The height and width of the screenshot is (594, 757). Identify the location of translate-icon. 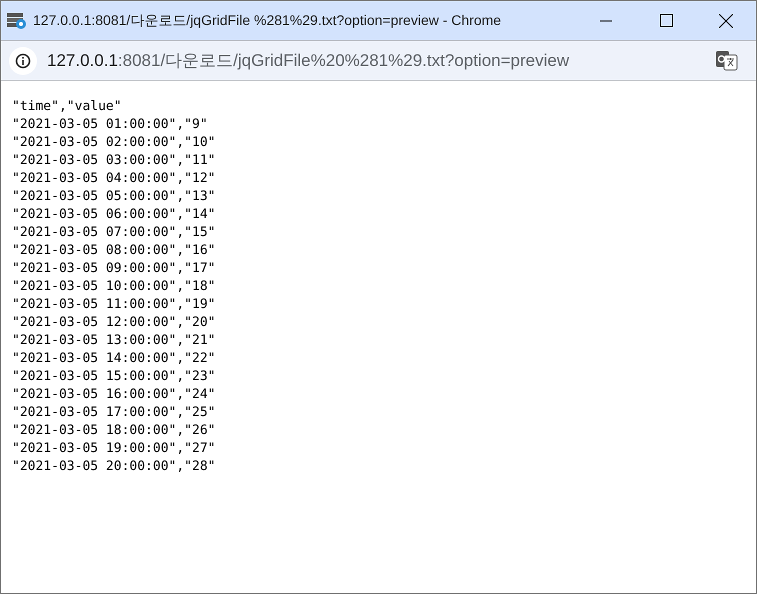
(727, 60).